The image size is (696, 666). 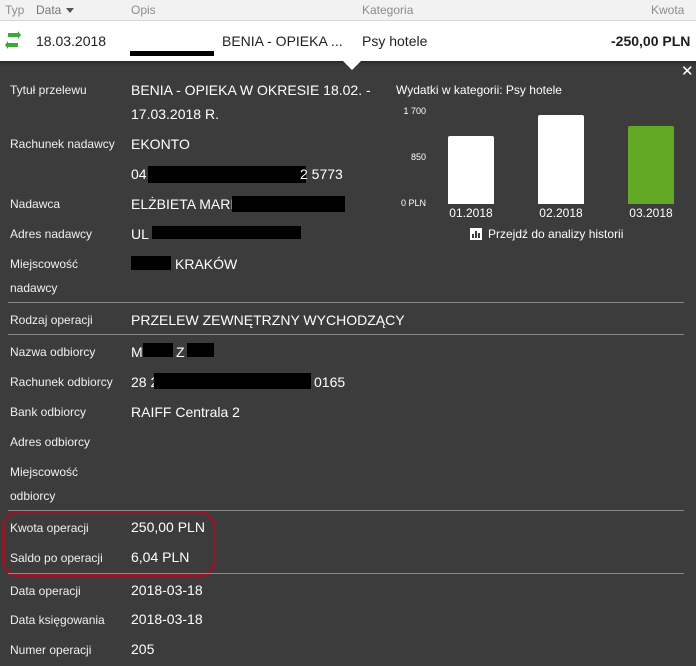 What do you see at coordinates (71, 41) in the screenshot?
I see `transaction-date: 18.03.2018` at bounding box center [71, 41].